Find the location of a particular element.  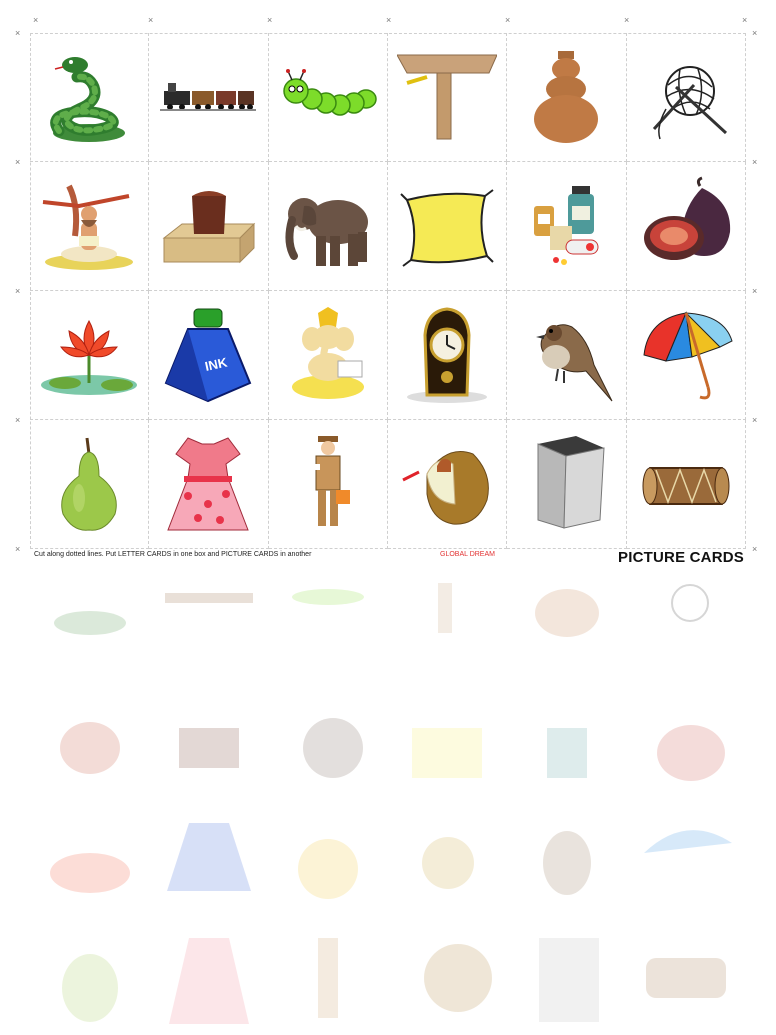

fig-icon is located at coordinates (686, 218).